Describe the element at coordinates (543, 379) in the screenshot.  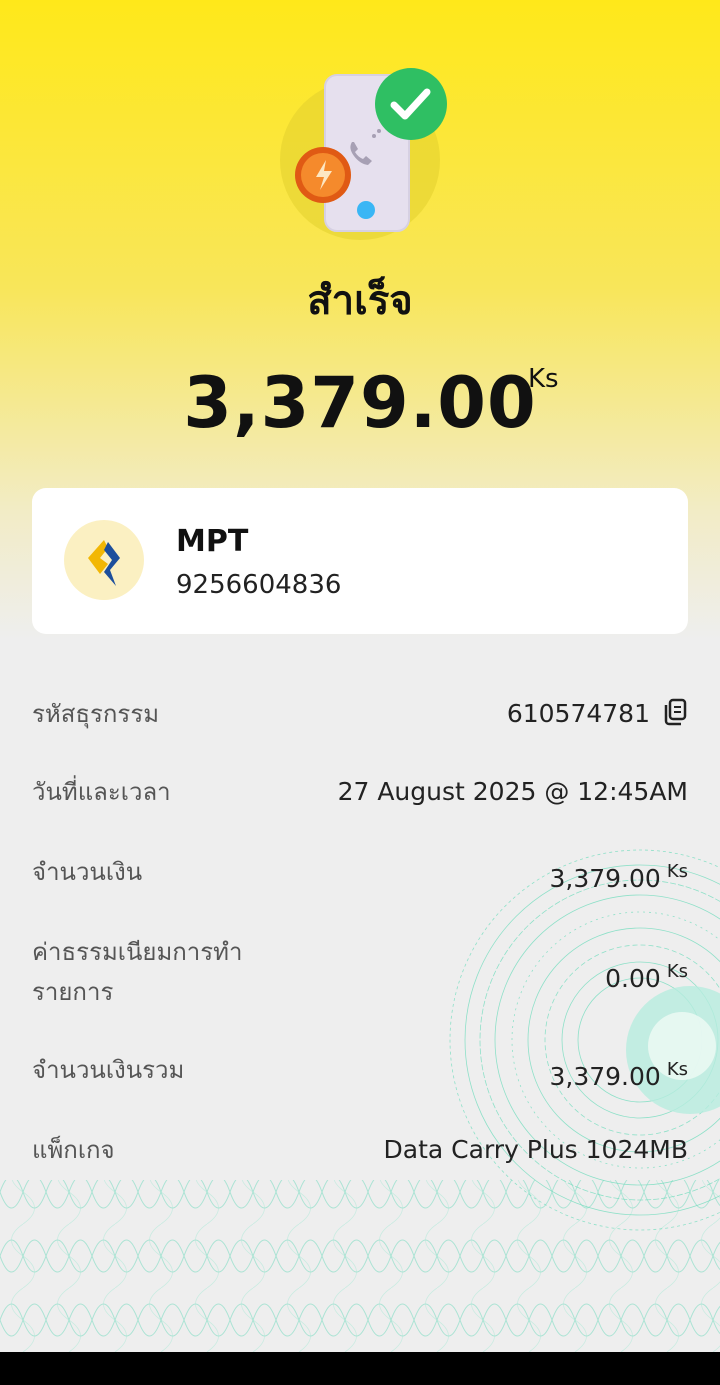
I see `amount-currency: Ks` at that location.